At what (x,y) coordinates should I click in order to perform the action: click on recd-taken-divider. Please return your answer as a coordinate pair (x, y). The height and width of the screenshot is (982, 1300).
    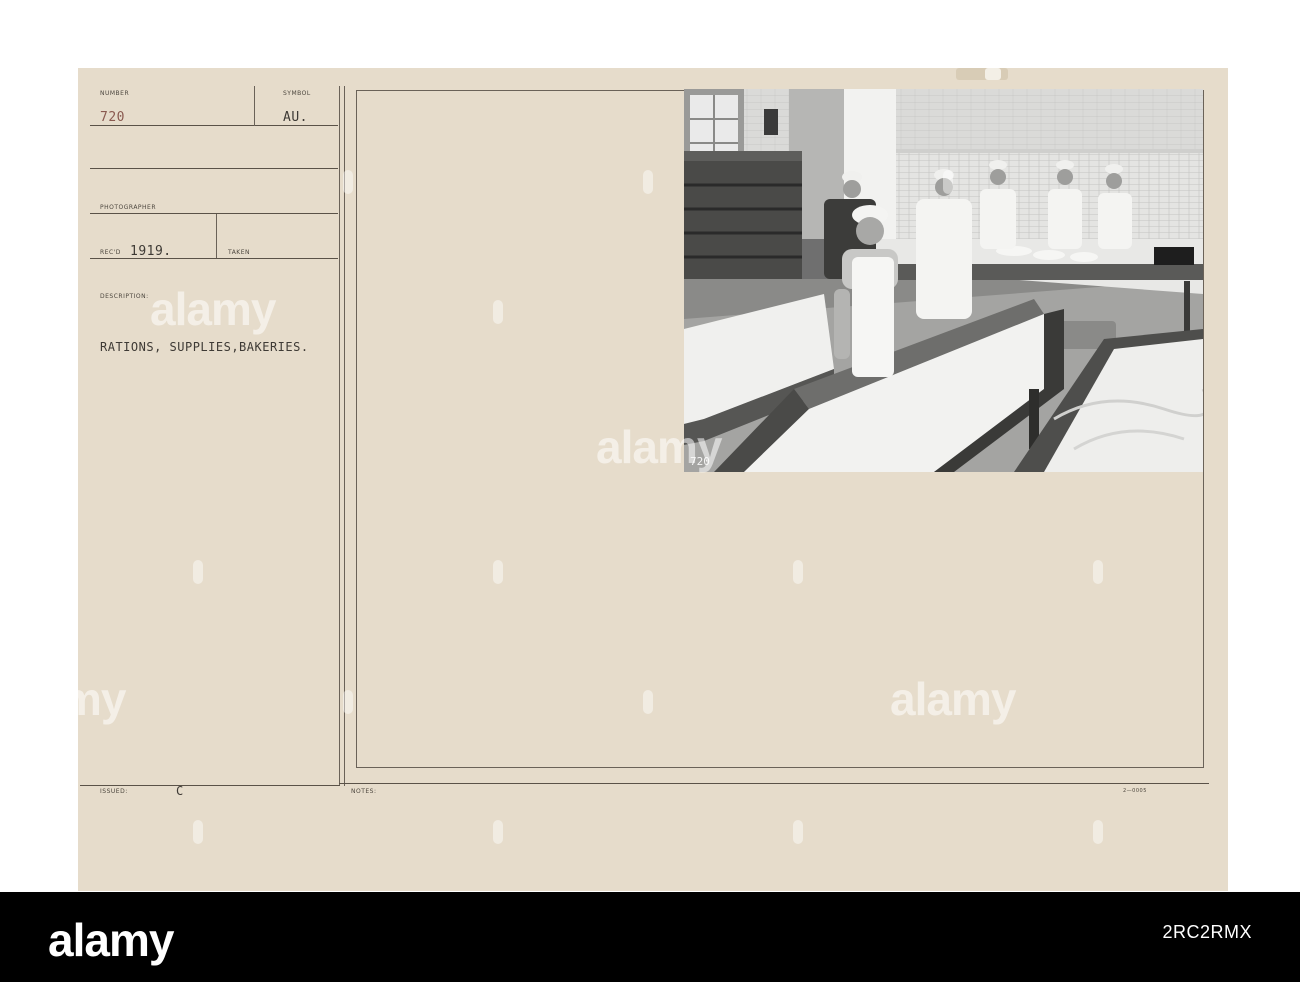
    Looking at the image, I should click on (216, 236).